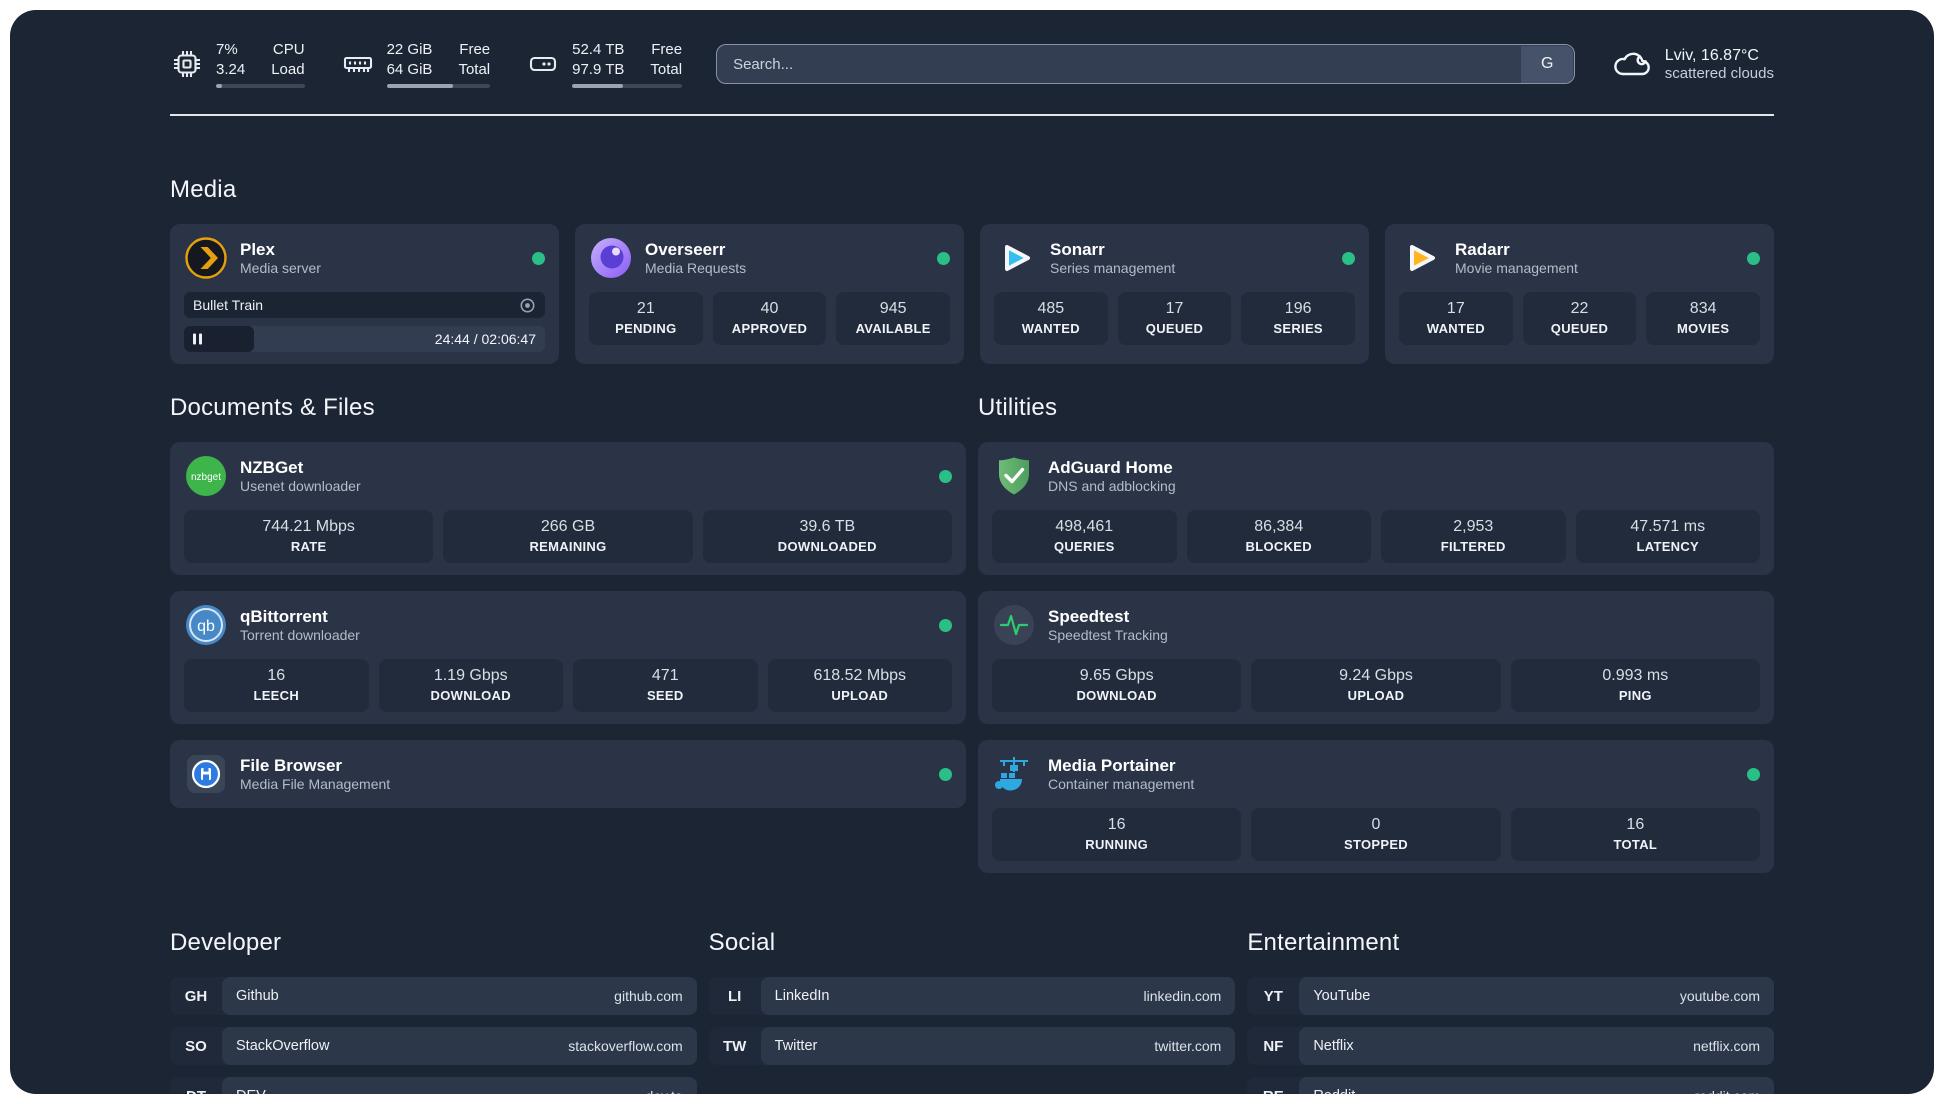 This screenshot has height=1104, width=1944. Describe the element at coordinates (598, 69) in the screenshot. I see `disk-total-value: 97.9 TB` at that location.